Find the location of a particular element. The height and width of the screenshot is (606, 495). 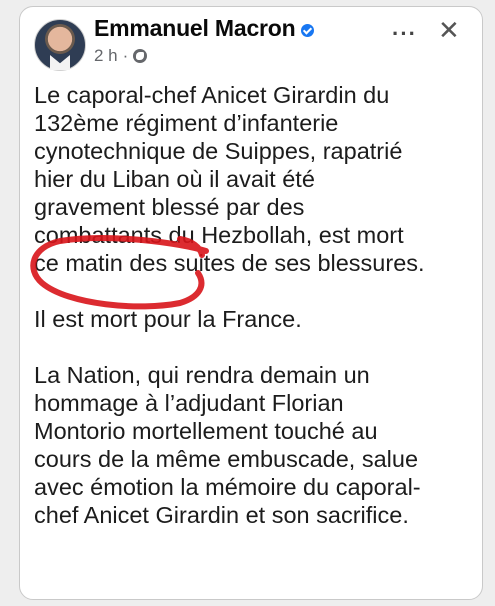

globe-icon is located at coordinates (140, 56).